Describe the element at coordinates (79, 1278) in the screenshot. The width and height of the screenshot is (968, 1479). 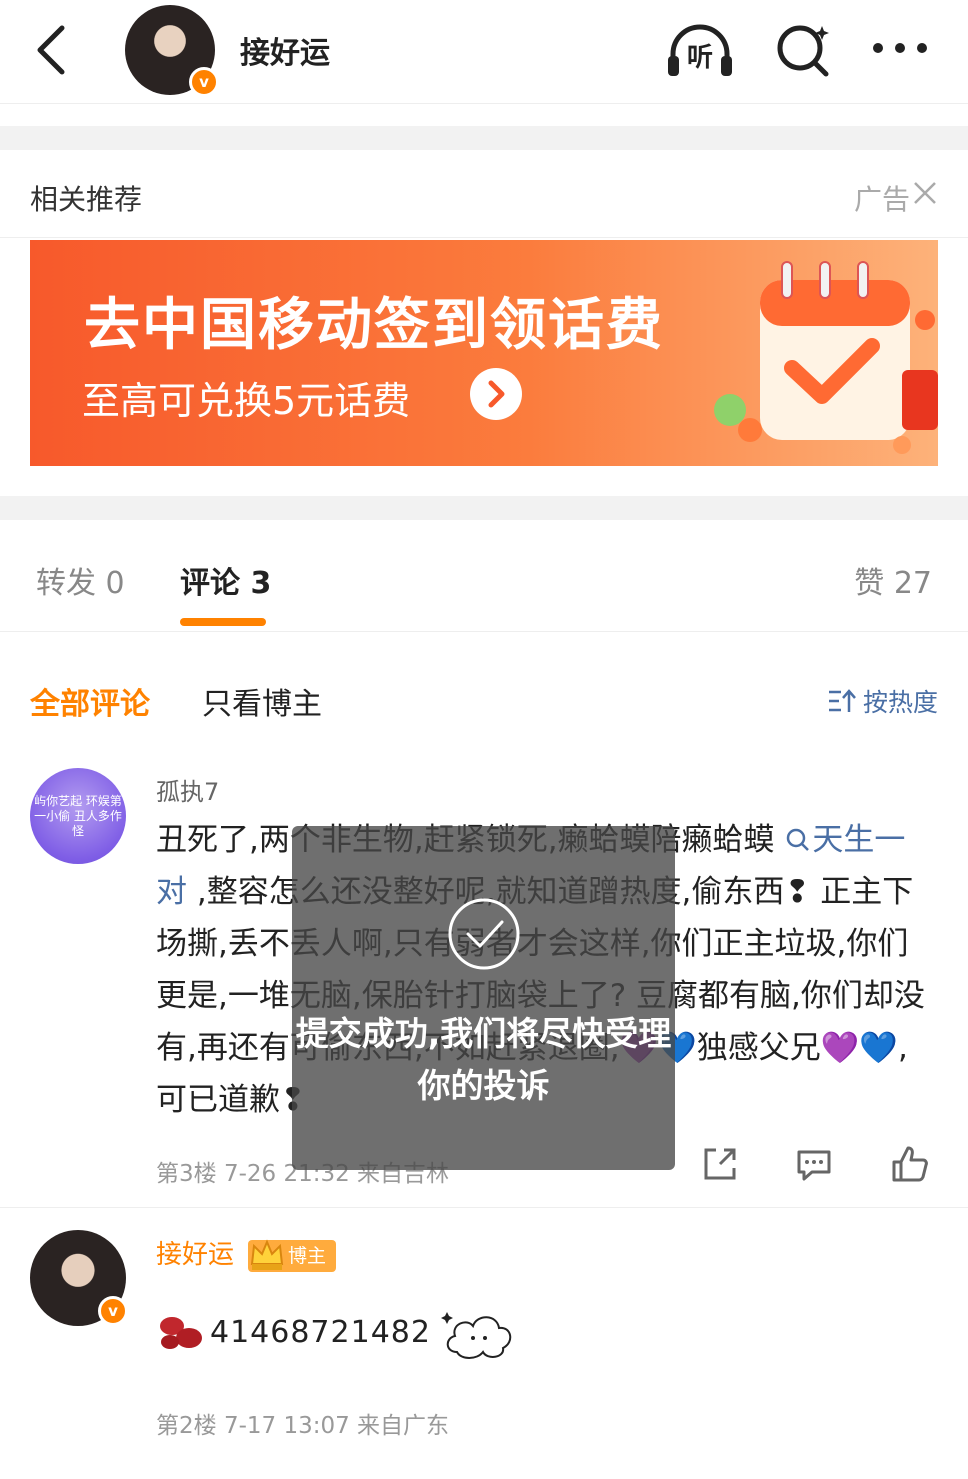
I see `commenter-avatar: v` at that location.